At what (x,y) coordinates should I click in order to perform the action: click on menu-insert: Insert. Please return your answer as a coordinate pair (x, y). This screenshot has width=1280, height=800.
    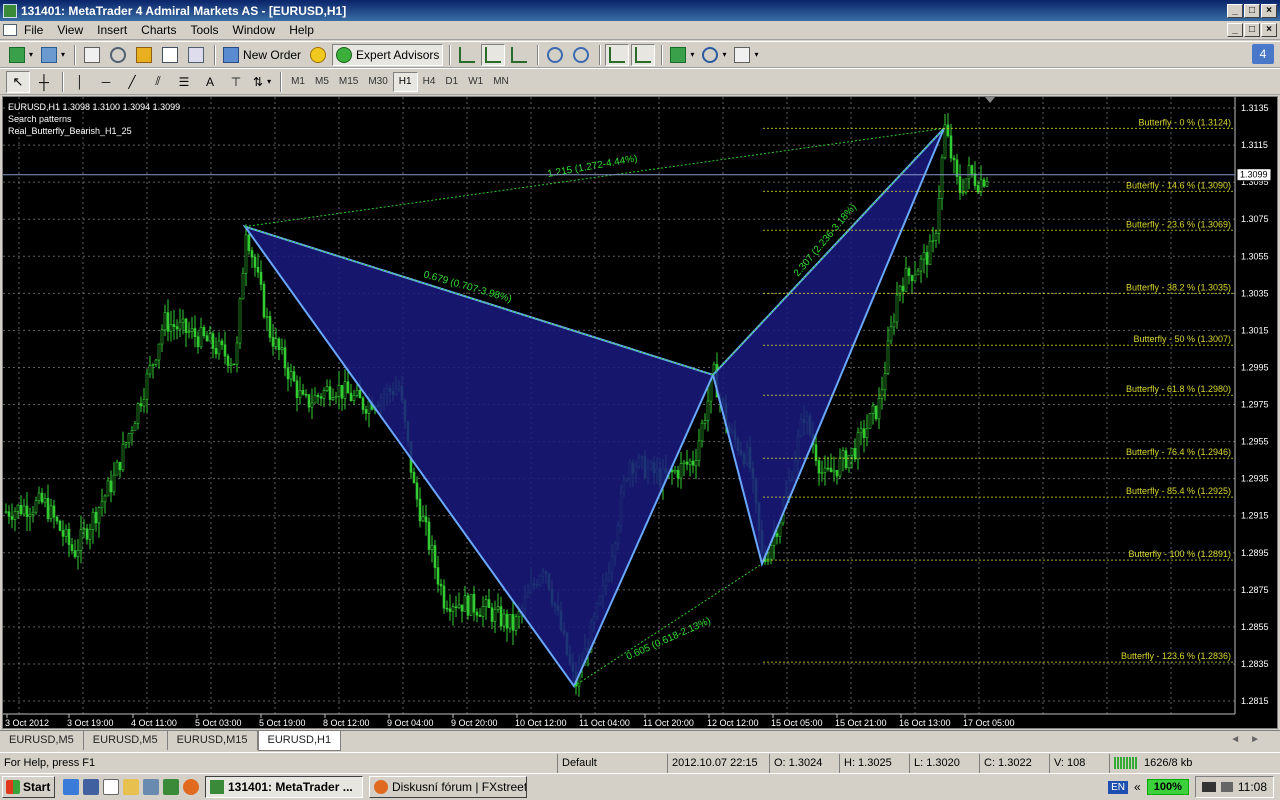
    Looking at the image, I should click on (112, 30).